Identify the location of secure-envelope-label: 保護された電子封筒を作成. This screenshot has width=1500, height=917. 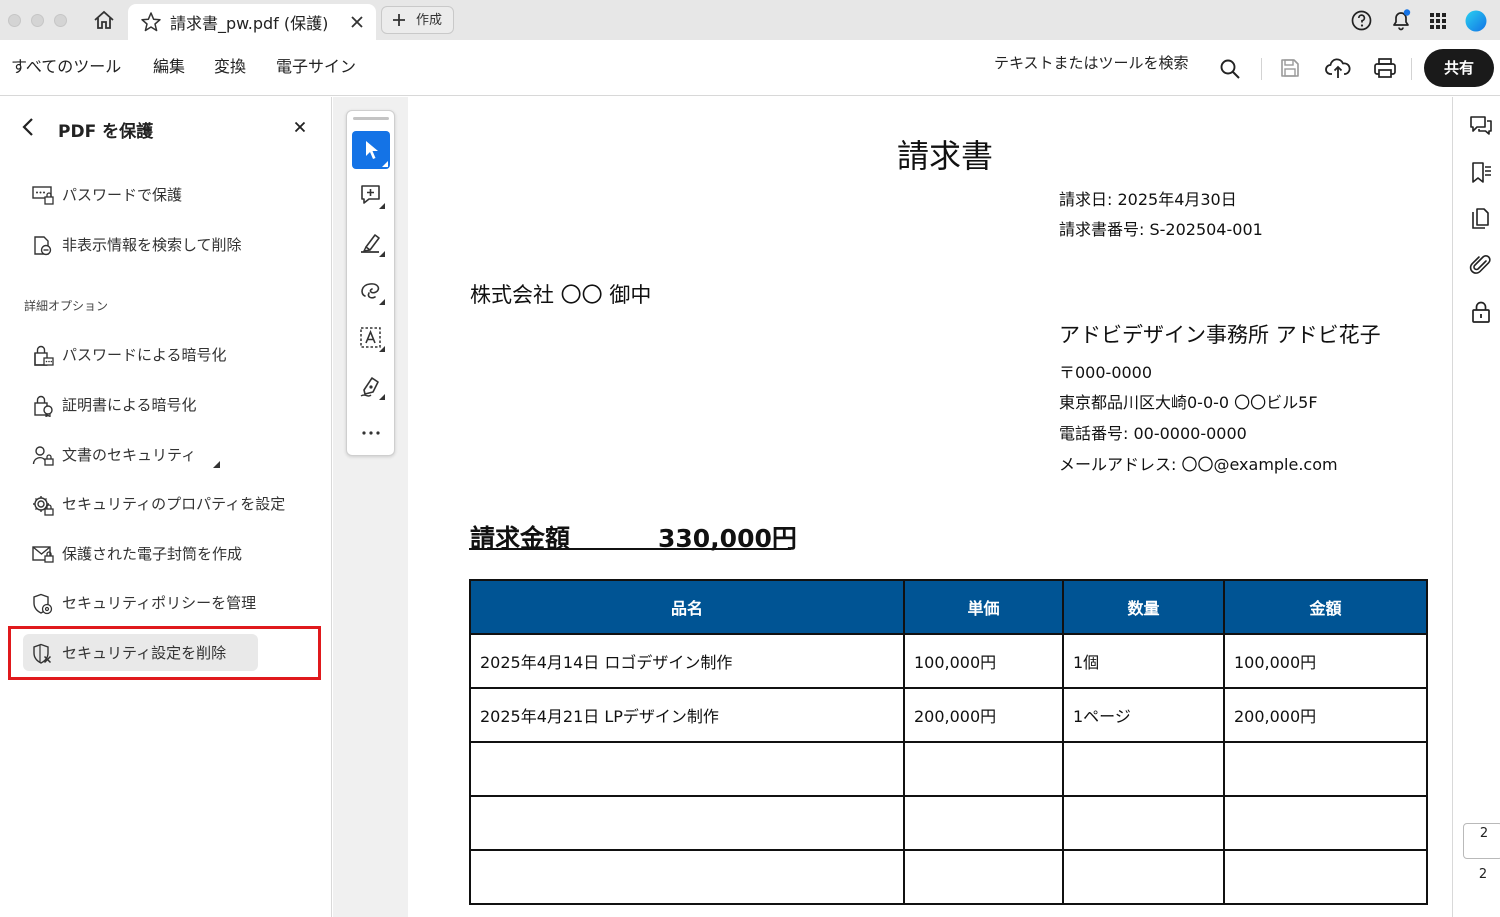
(152, 554).